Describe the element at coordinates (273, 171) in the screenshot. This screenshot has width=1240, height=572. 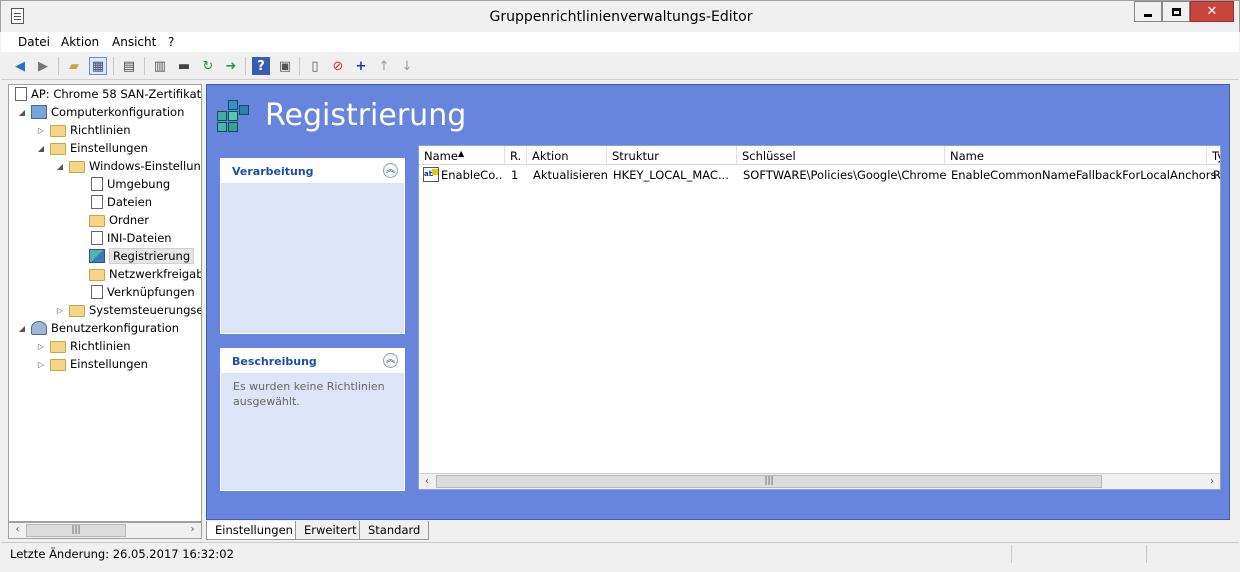
I see `processing-panel-title: Verarbeitung` at that location.